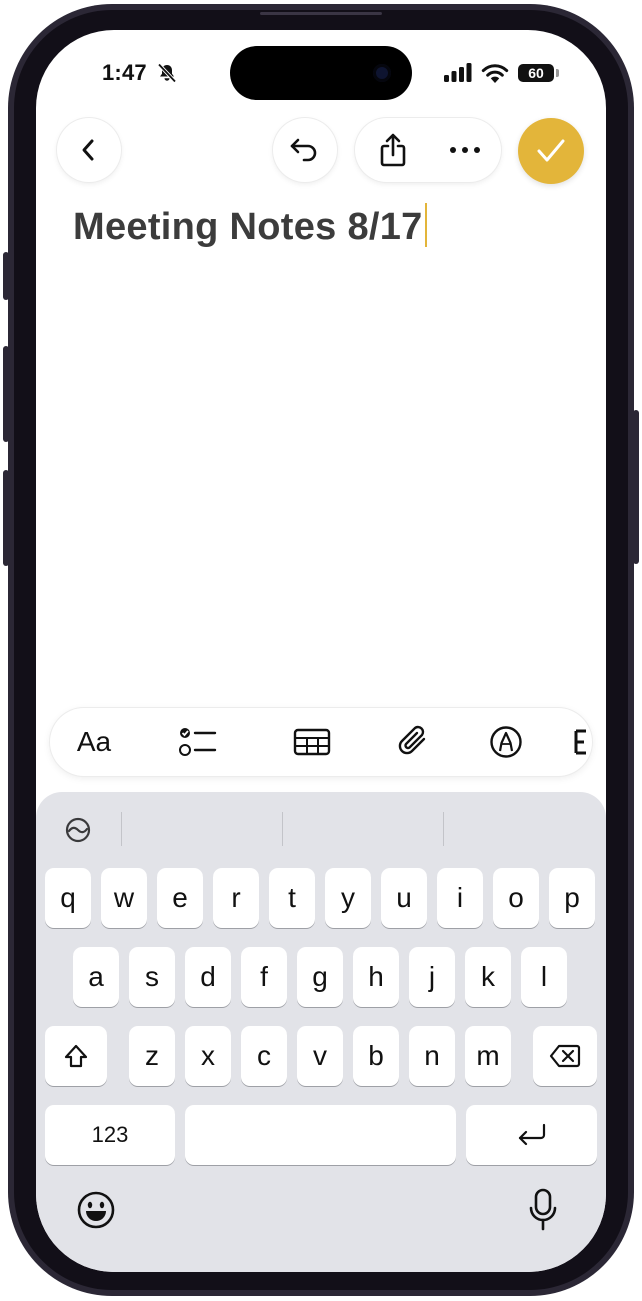 Image resolution: width=642 pixels, height=1301 pixels. I want to click on share-icon, so click(393, 150).